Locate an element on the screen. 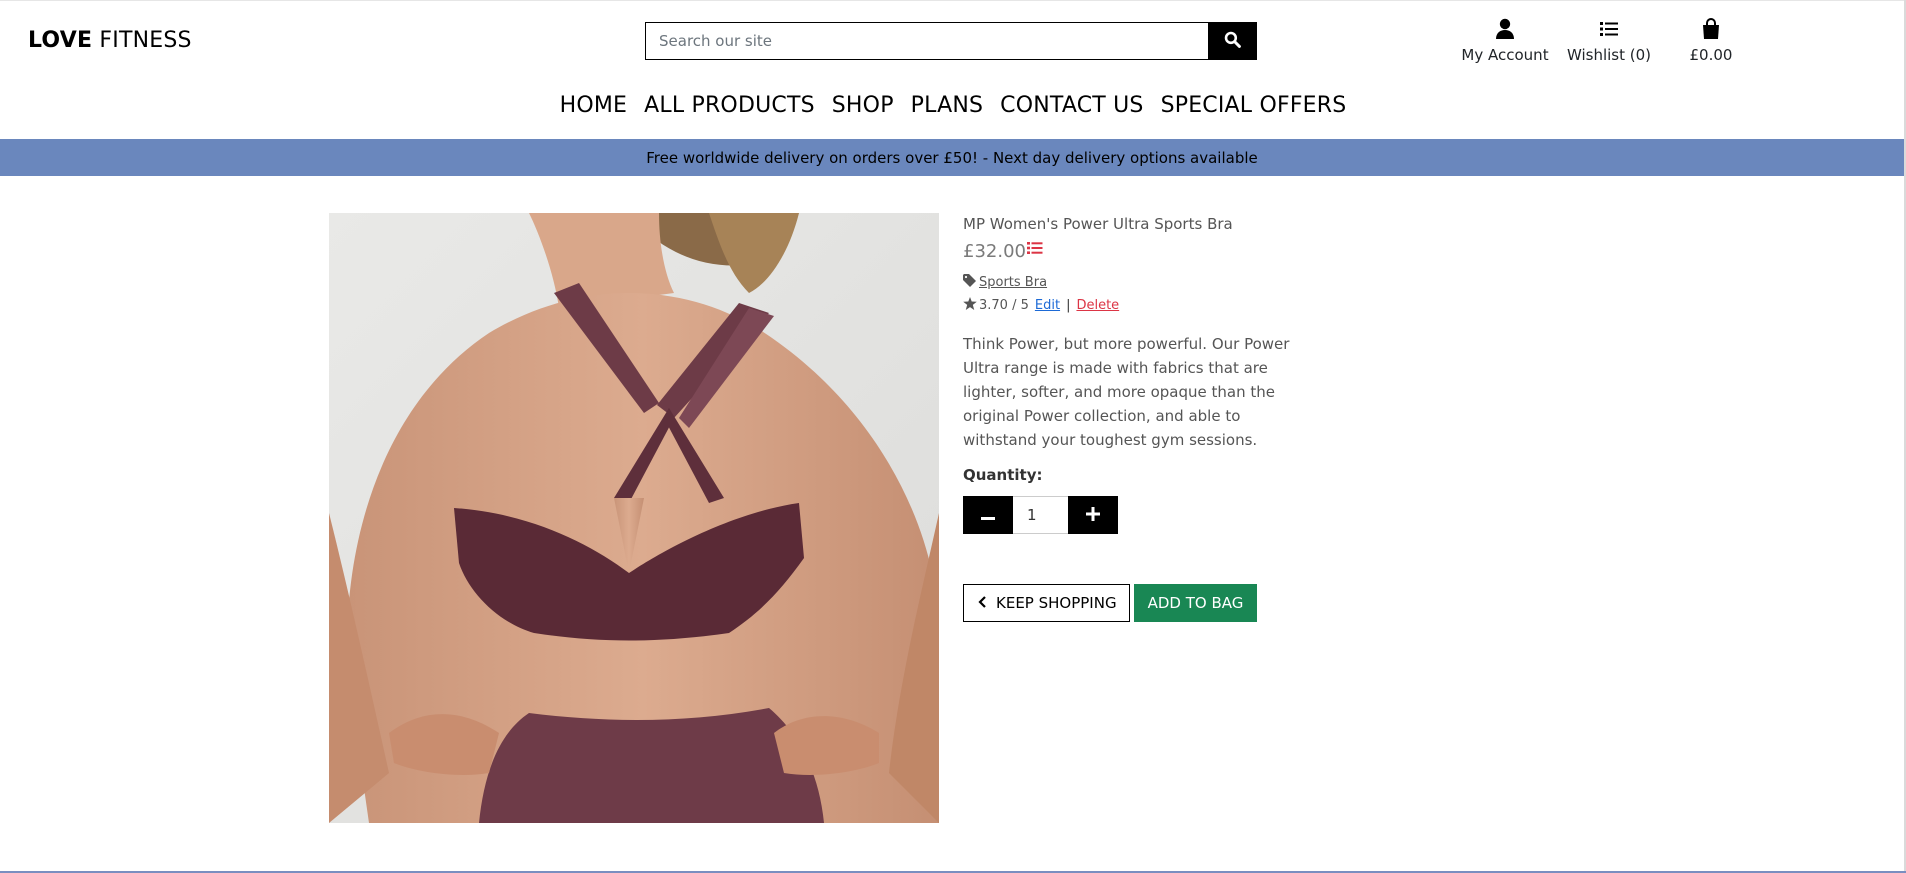  search-input is located at coordinates (926, 41).